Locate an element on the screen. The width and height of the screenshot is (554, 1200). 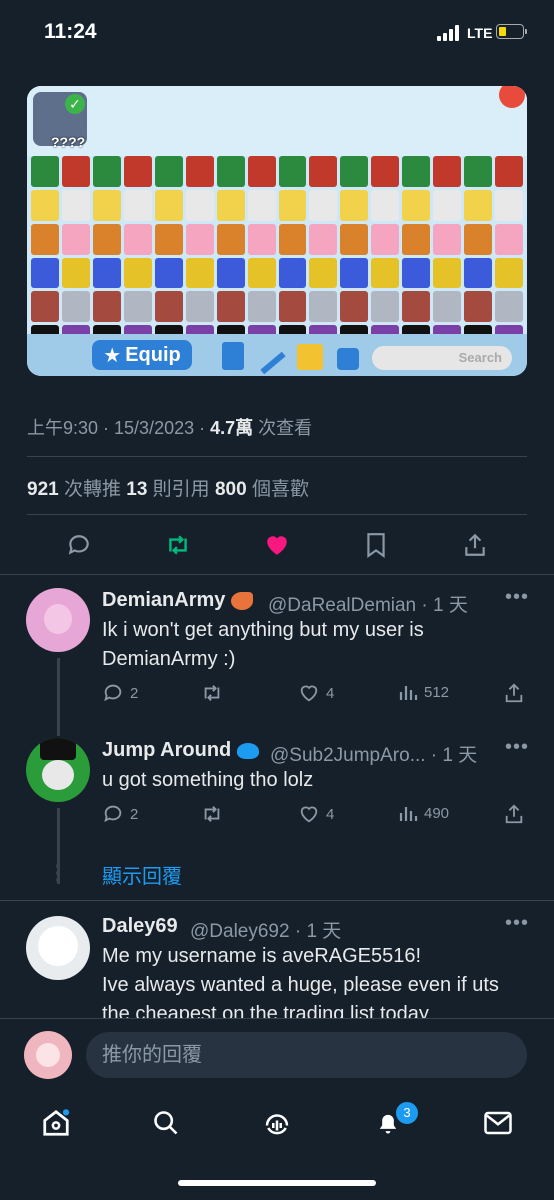
bookmark-icon is located at coordinates (376, 545).